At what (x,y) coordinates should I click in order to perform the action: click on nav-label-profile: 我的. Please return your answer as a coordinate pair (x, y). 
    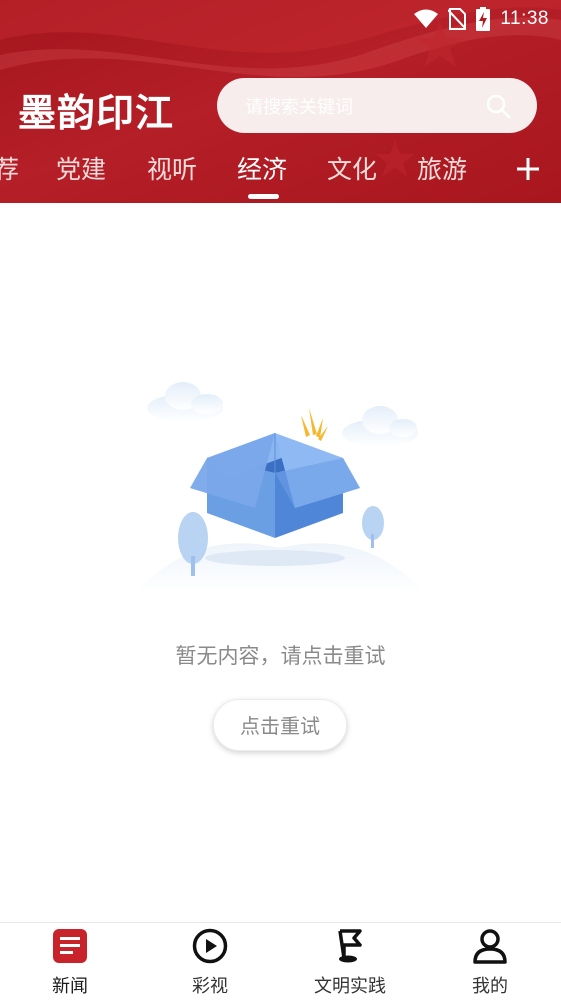
    Looking at the image, I should click on (490, 986).